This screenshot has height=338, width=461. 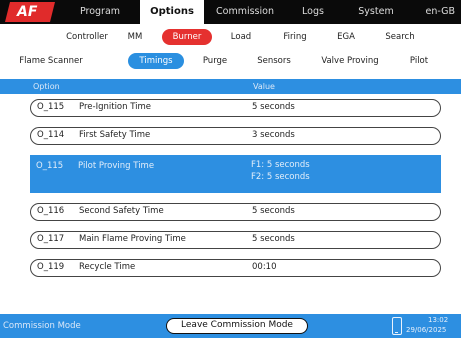 What do you see at coordinates (135, 37) in the screenshot?
I see `tab-mm: MM` at bounding box center [135, 37].